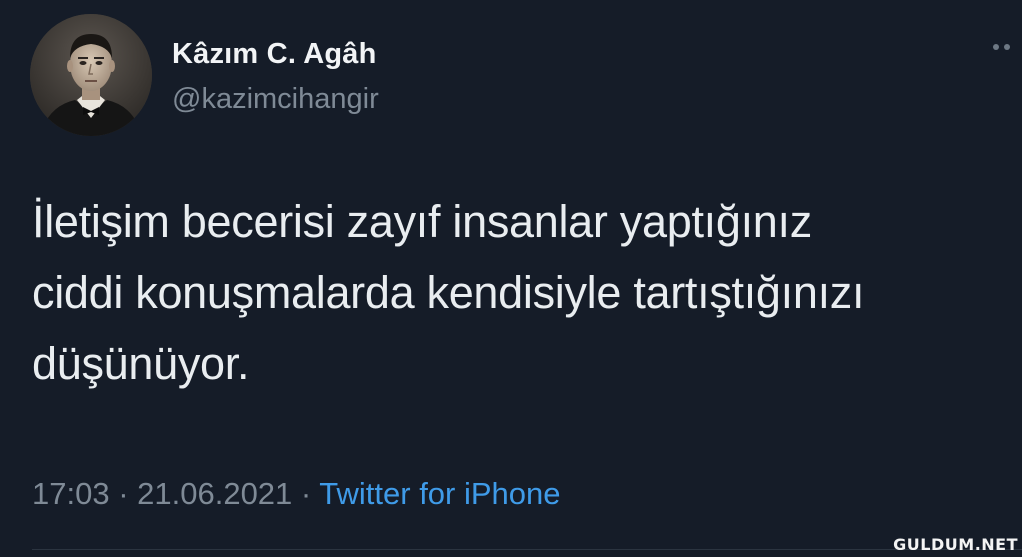  What do you see at coordinates (955, 544) in the screenshot?
I see `watermark: GULDUM.NET` at bounding box center [955, 544].